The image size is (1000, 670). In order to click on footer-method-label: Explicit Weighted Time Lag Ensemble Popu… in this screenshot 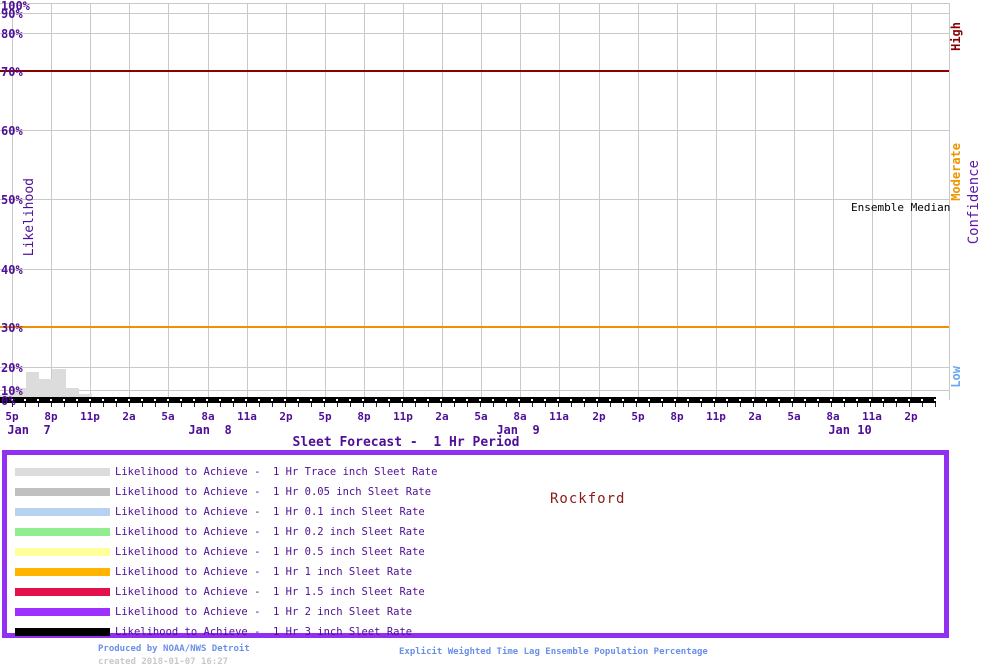, I will do `click(553, 652)`.